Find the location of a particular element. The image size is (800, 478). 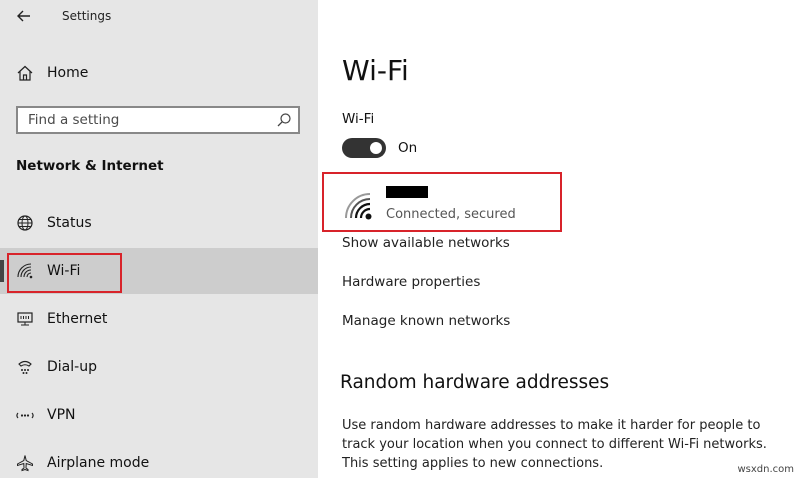

selection-indicator is located at coordinates (2, 271).